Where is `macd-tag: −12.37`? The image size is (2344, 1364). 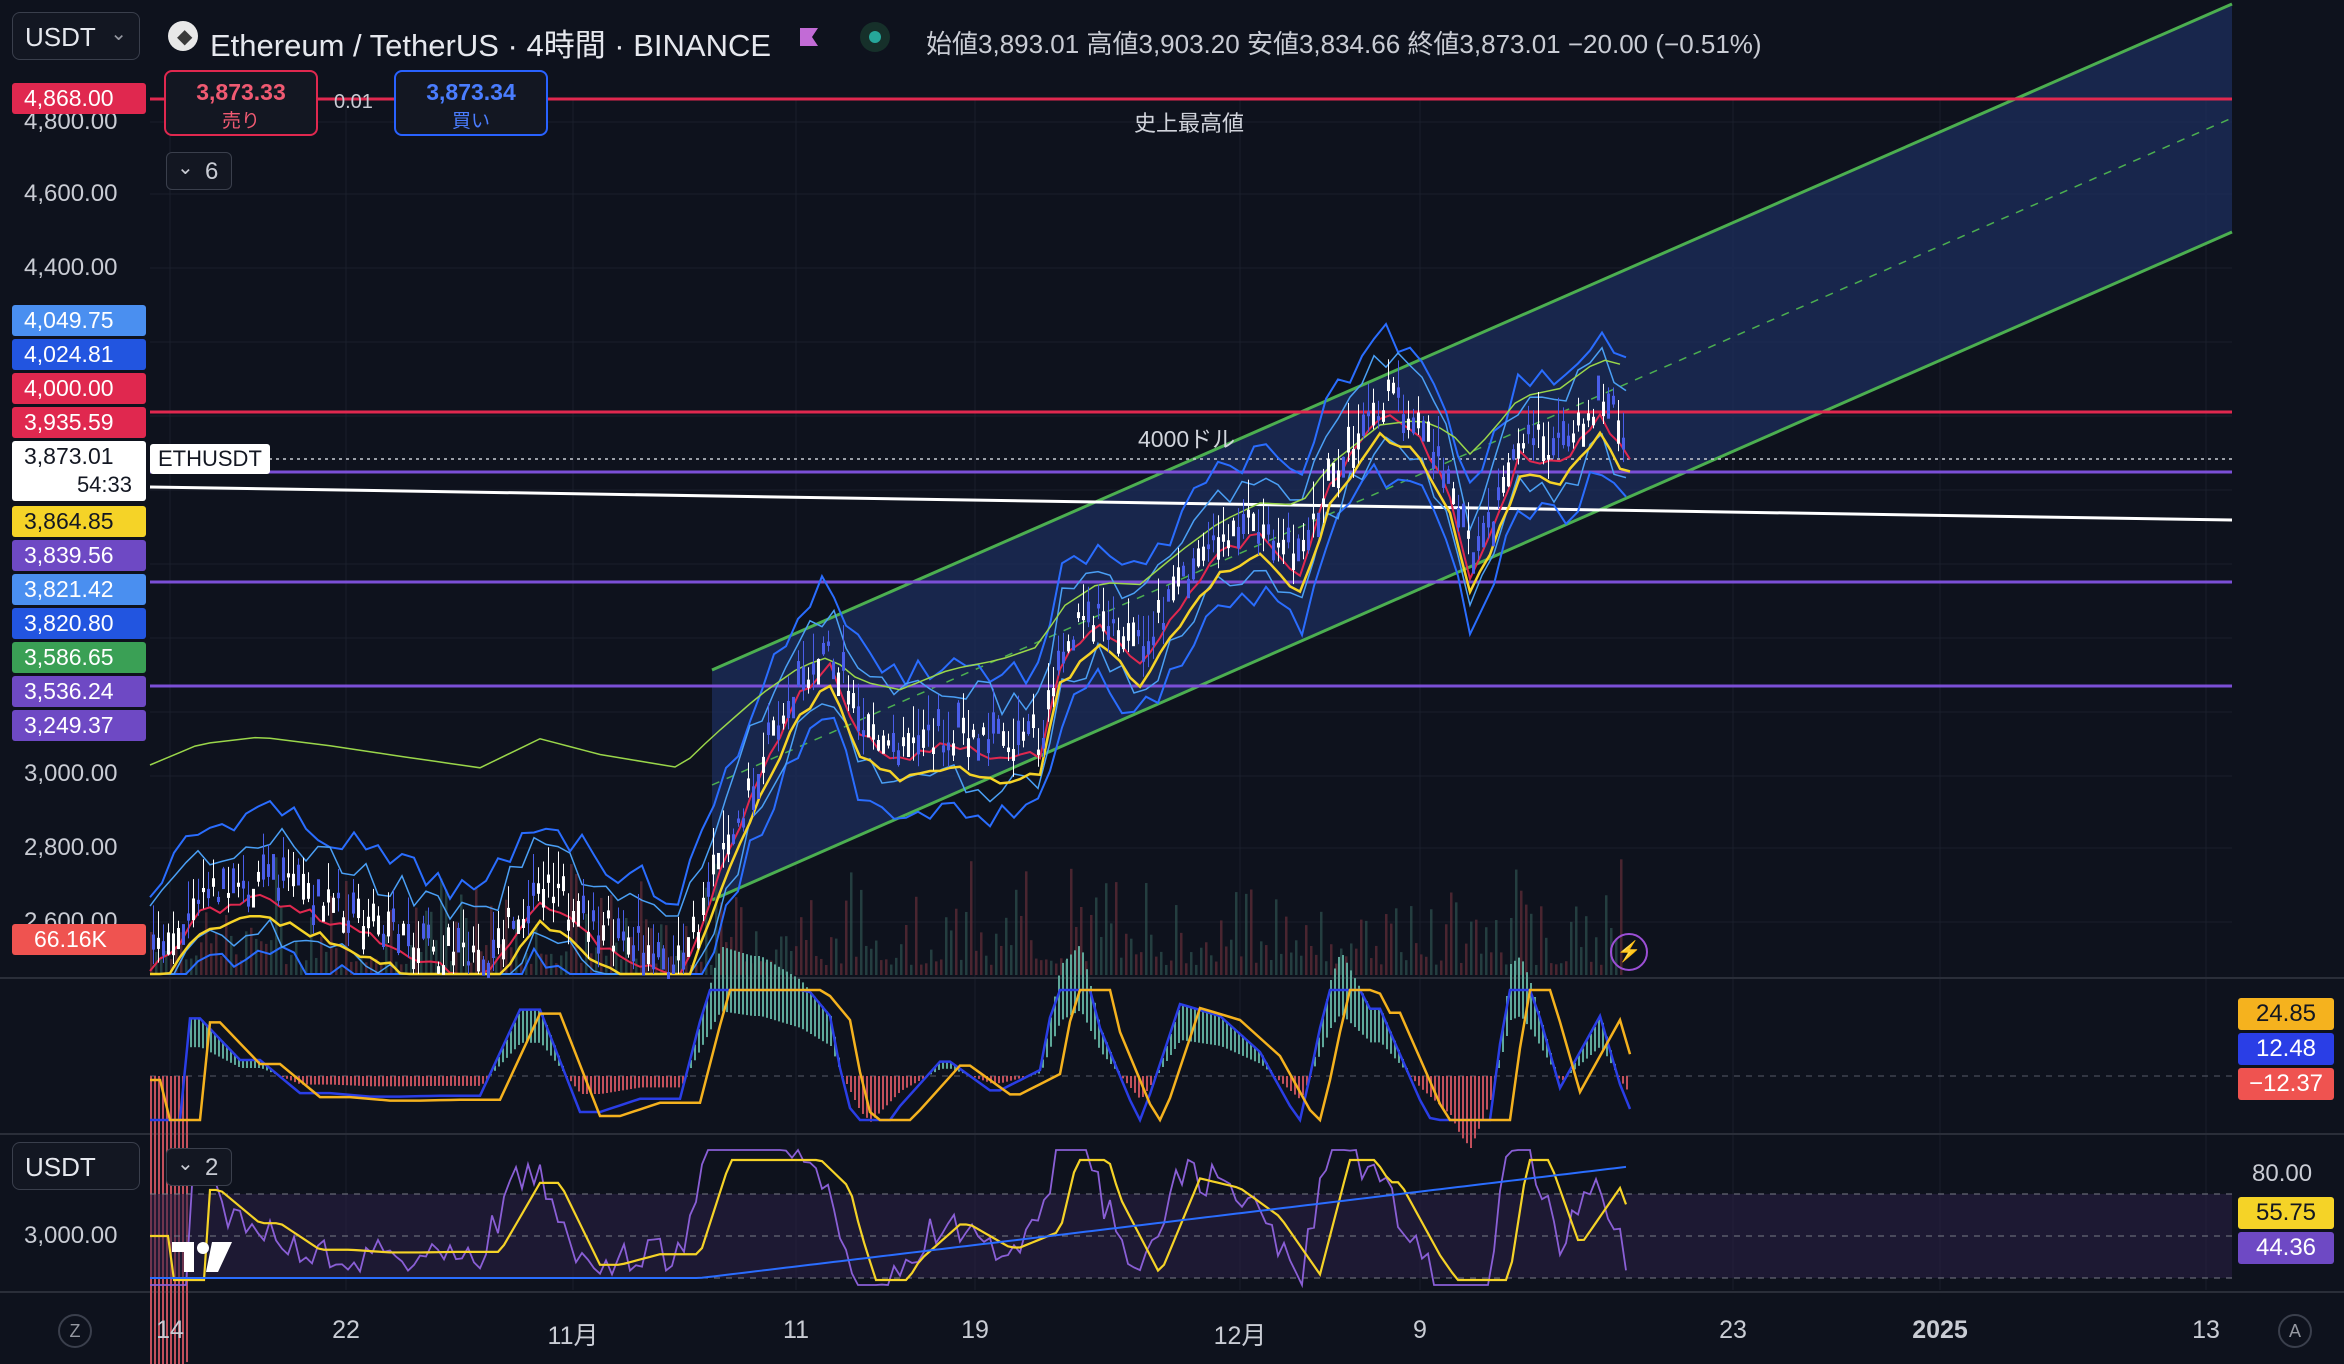 macd-tag: −12.37 is located at coordinates (2286, 1084).